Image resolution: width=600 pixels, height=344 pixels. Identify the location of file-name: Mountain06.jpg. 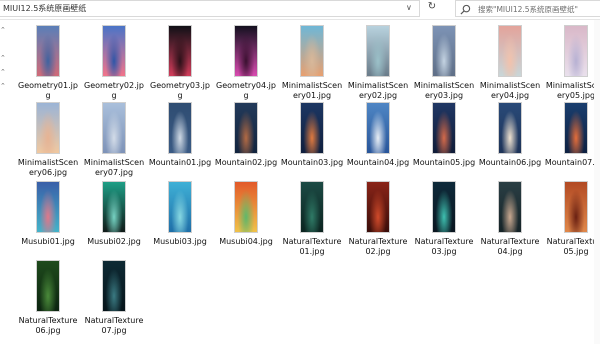
(510, 163).